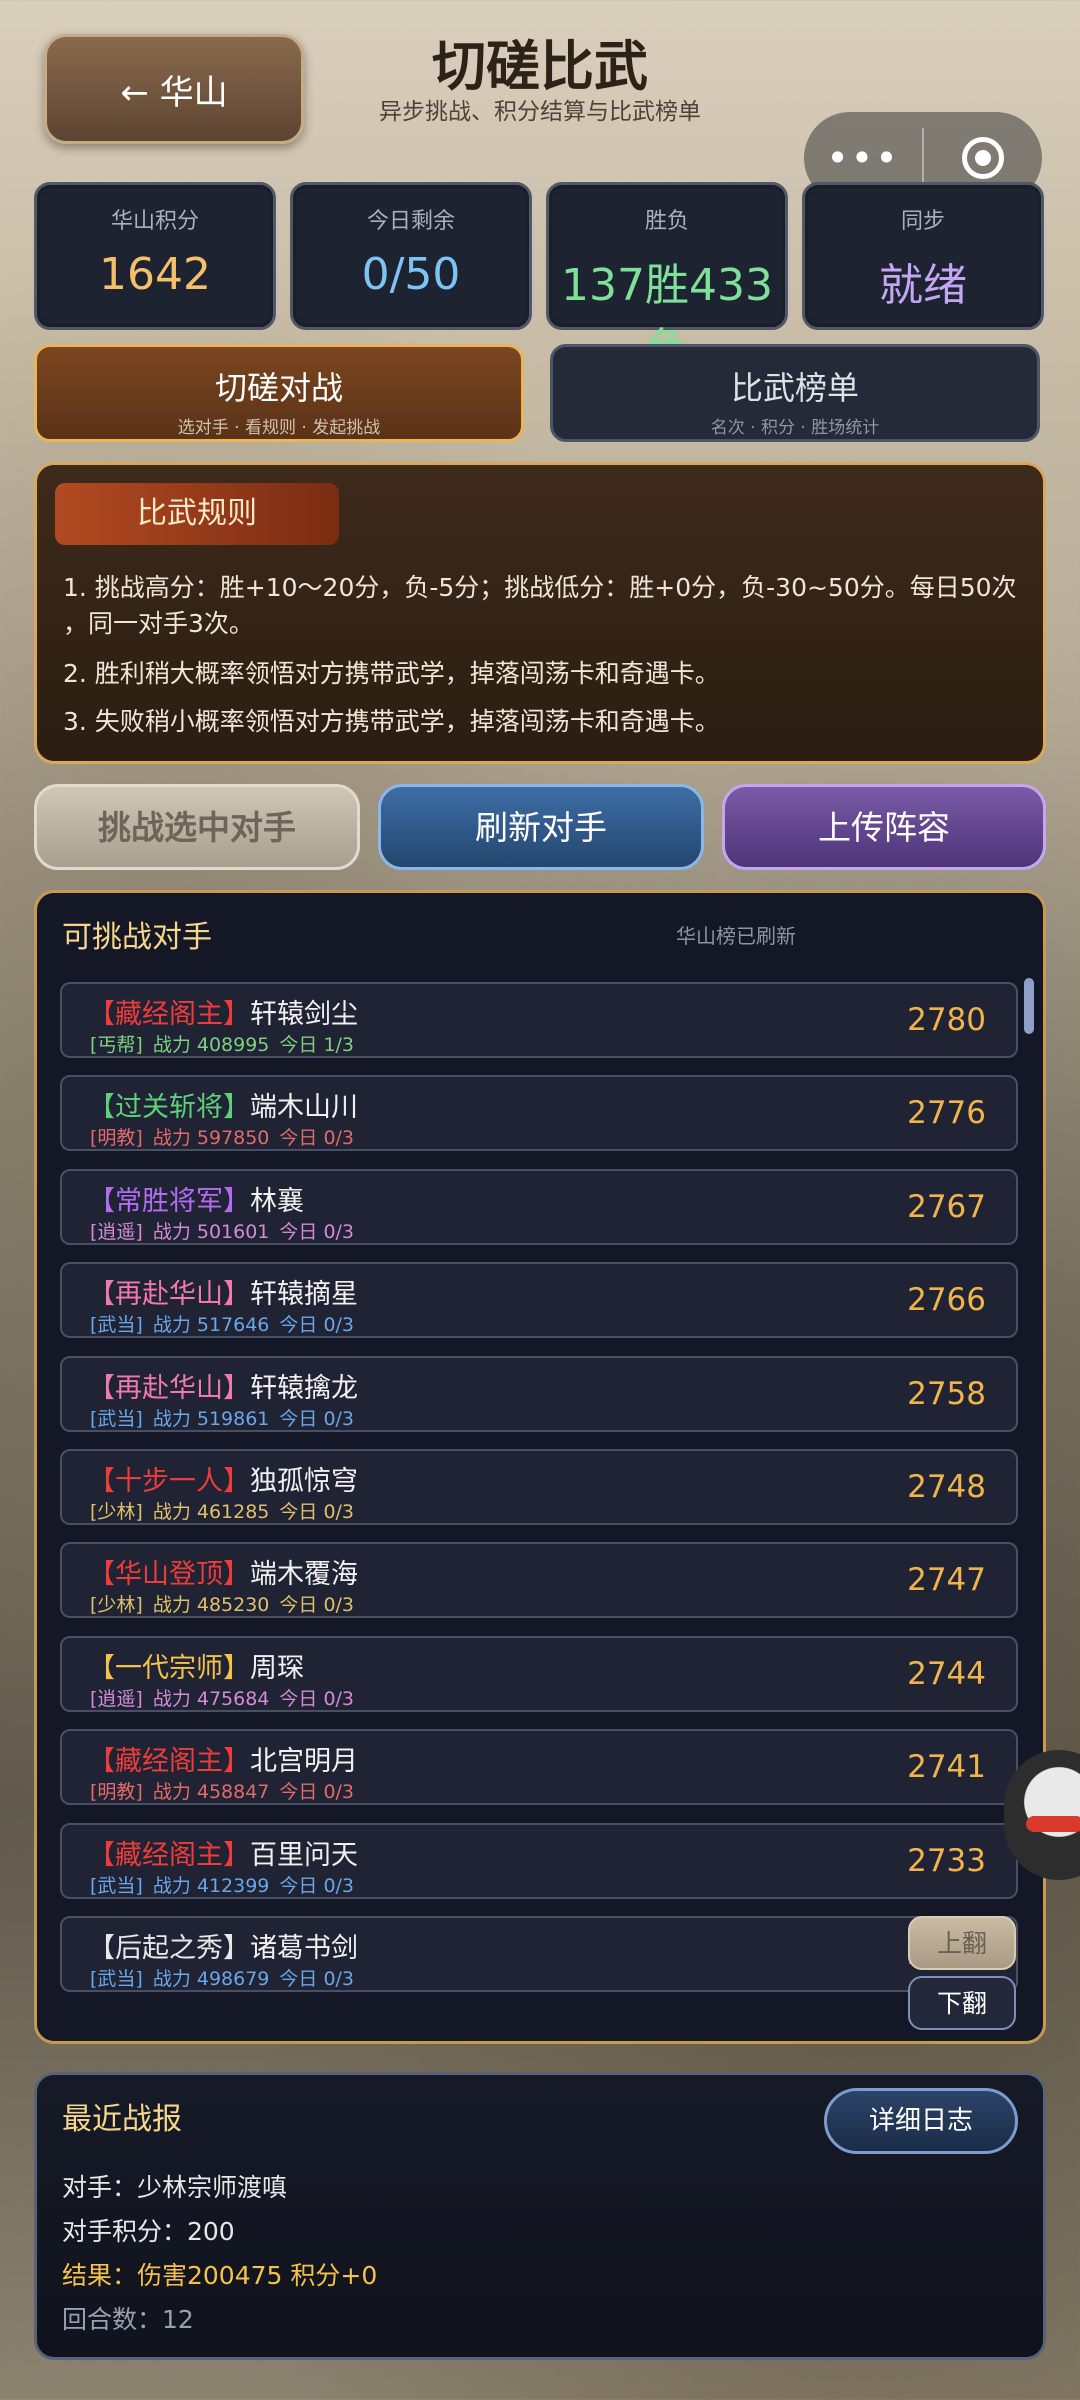  I want to click on battle-report-line: 回合数：12, so click(128, 2319).